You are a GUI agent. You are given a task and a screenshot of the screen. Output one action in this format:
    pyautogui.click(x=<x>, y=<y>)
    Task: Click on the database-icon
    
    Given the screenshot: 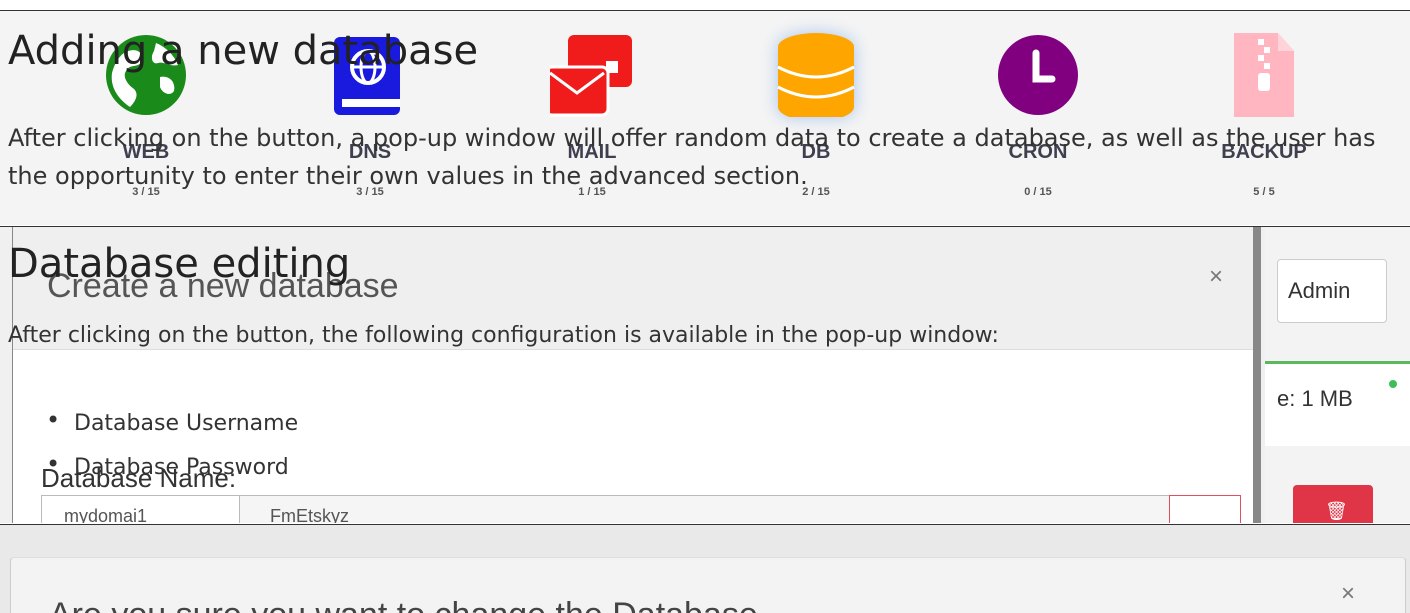 What is the action you would take?
    pyautogui.click(x=816, y=75)
    